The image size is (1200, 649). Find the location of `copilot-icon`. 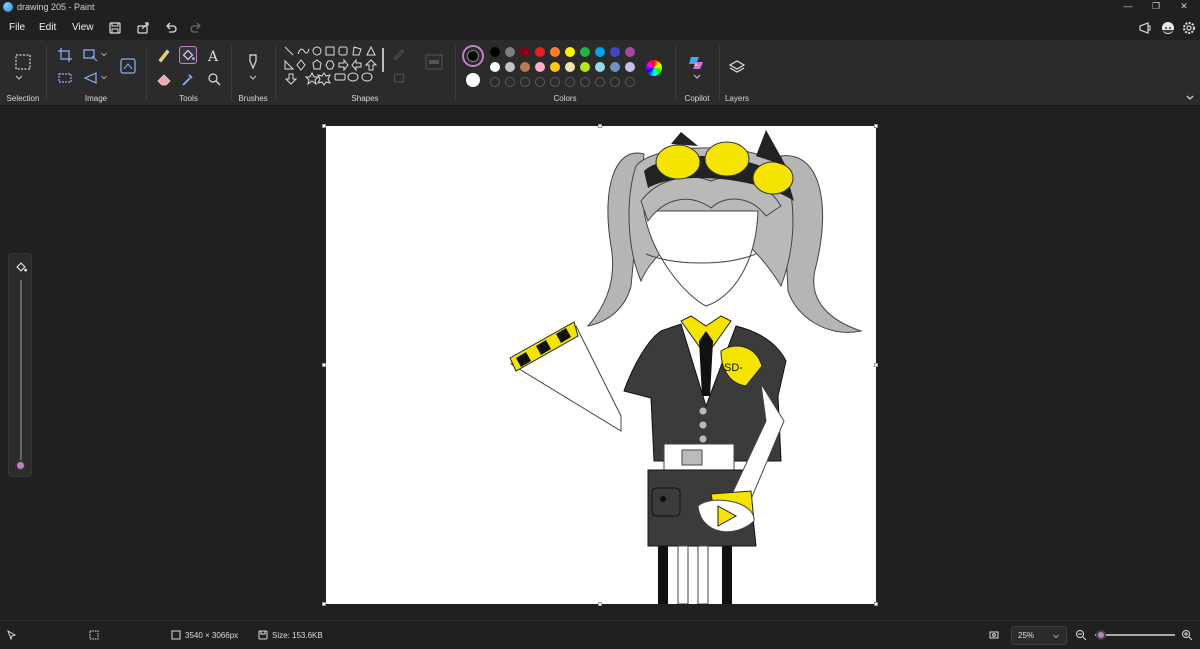

copilot-icon is located at coordinates (696, 63).